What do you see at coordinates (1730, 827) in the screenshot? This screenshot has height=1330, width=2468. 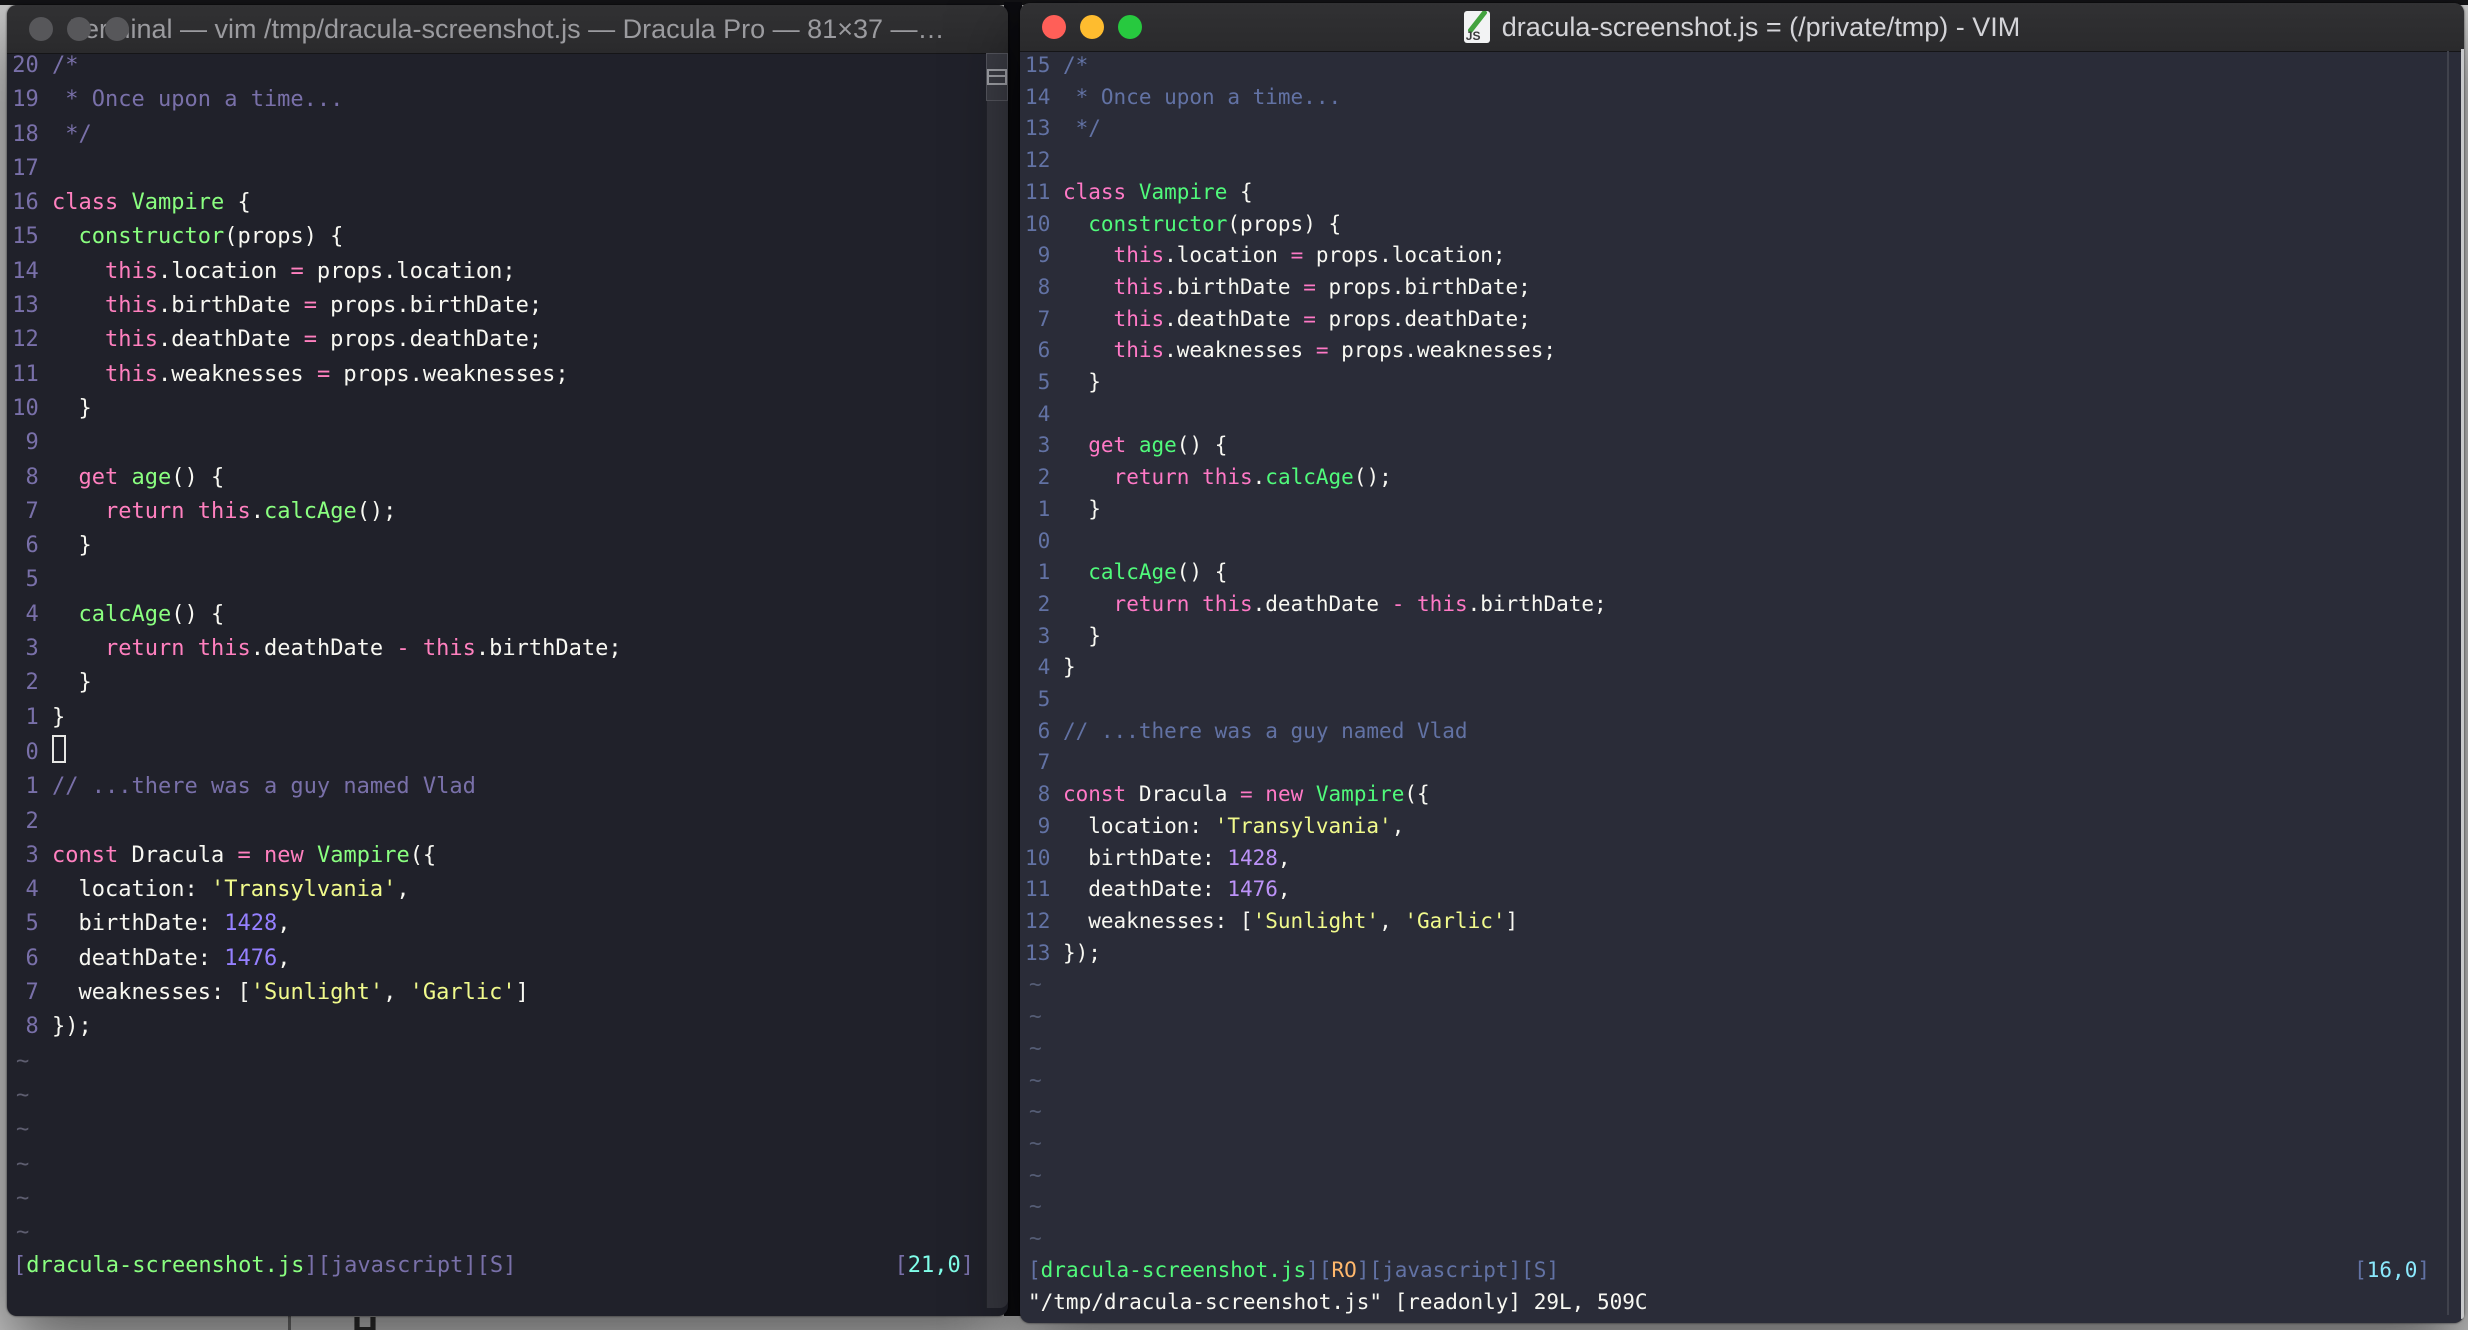 I see `code-line: 9 location: 'Transylvania',` at bounding box center [1730, 827].